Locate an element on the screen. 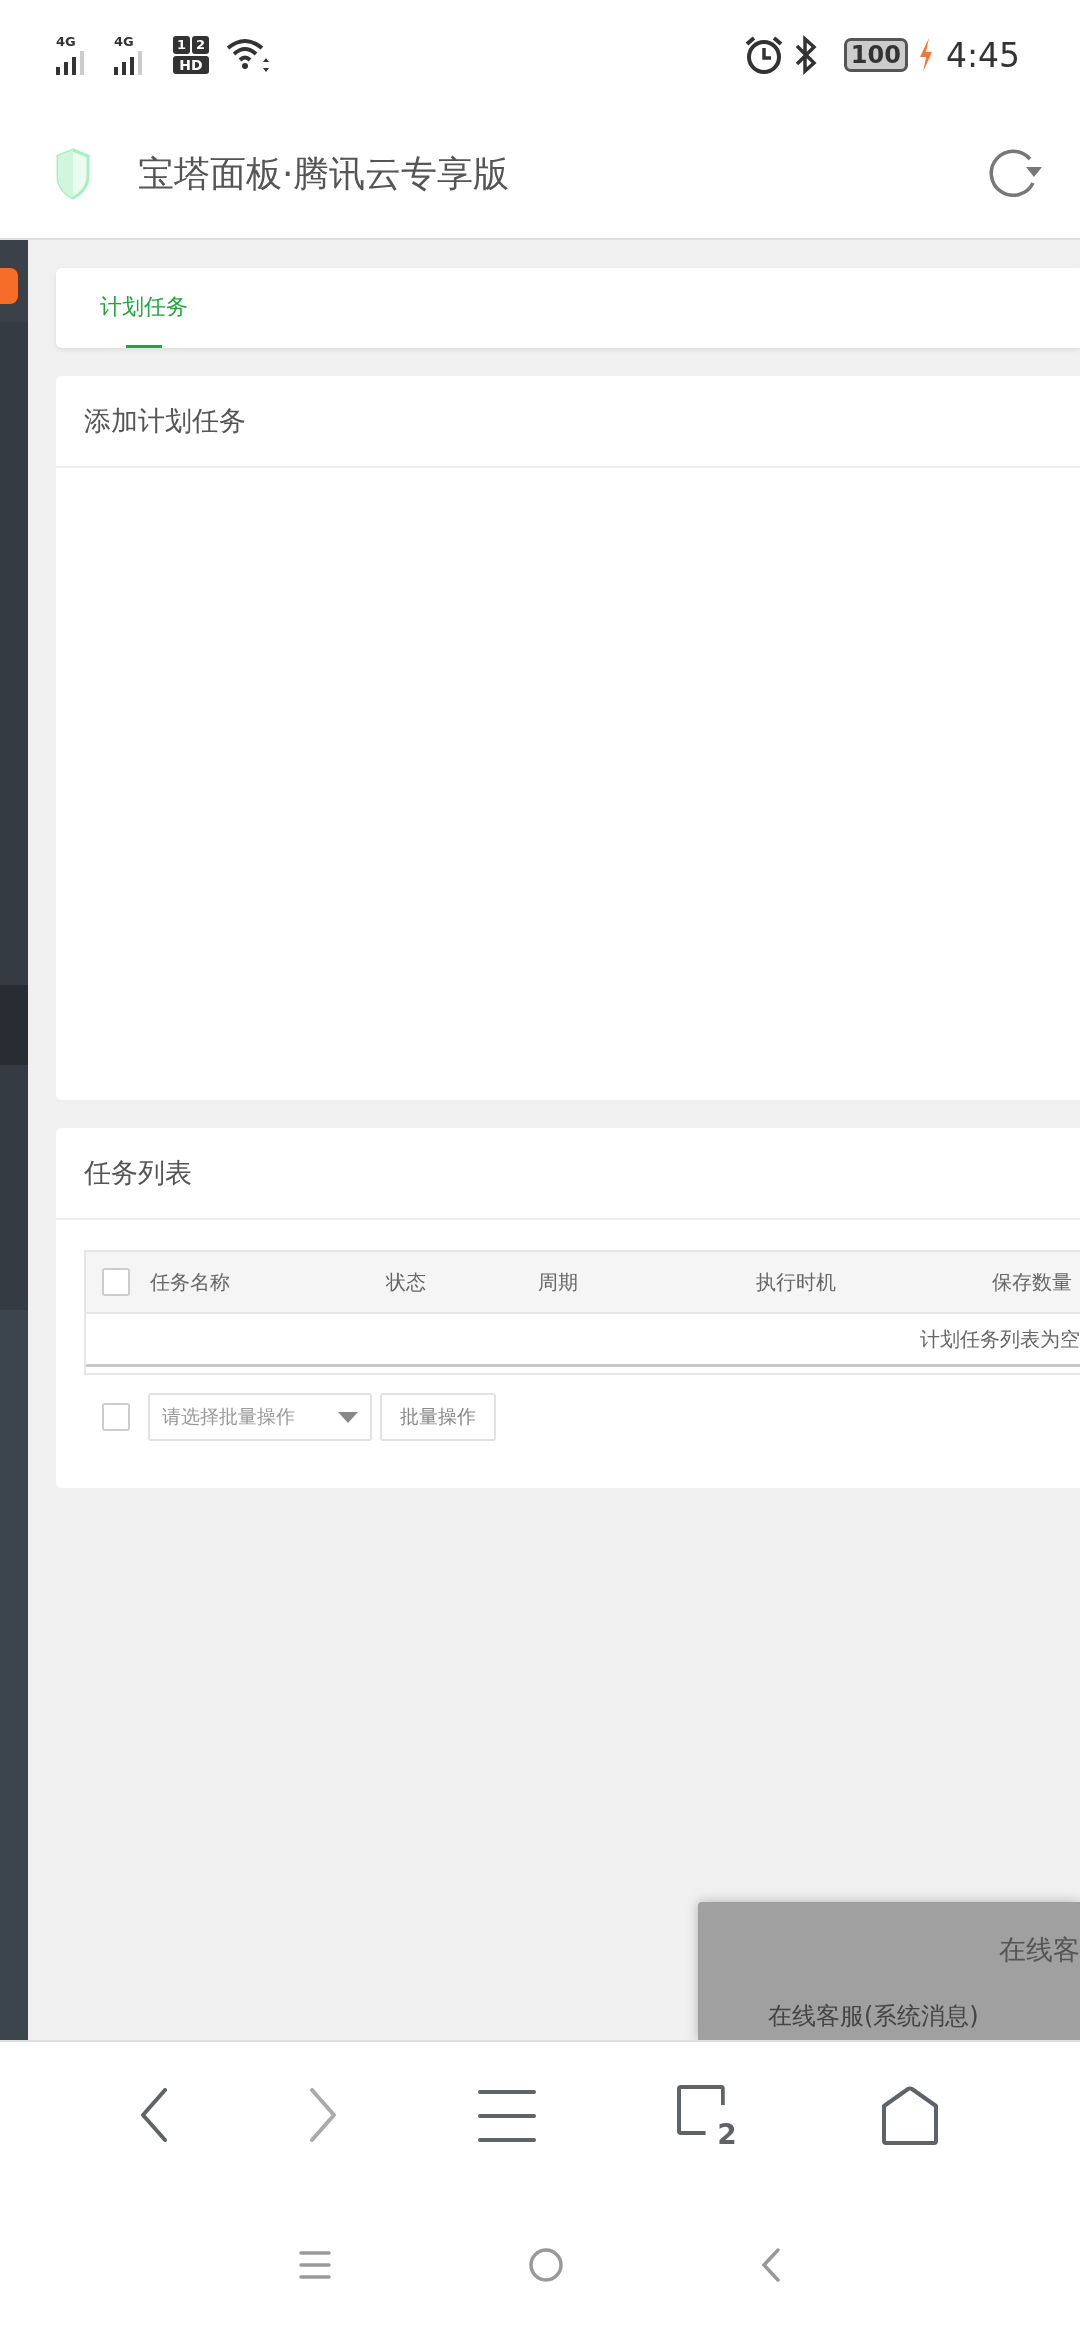  column-header: 状态 is located at coordinates (406, 1282).